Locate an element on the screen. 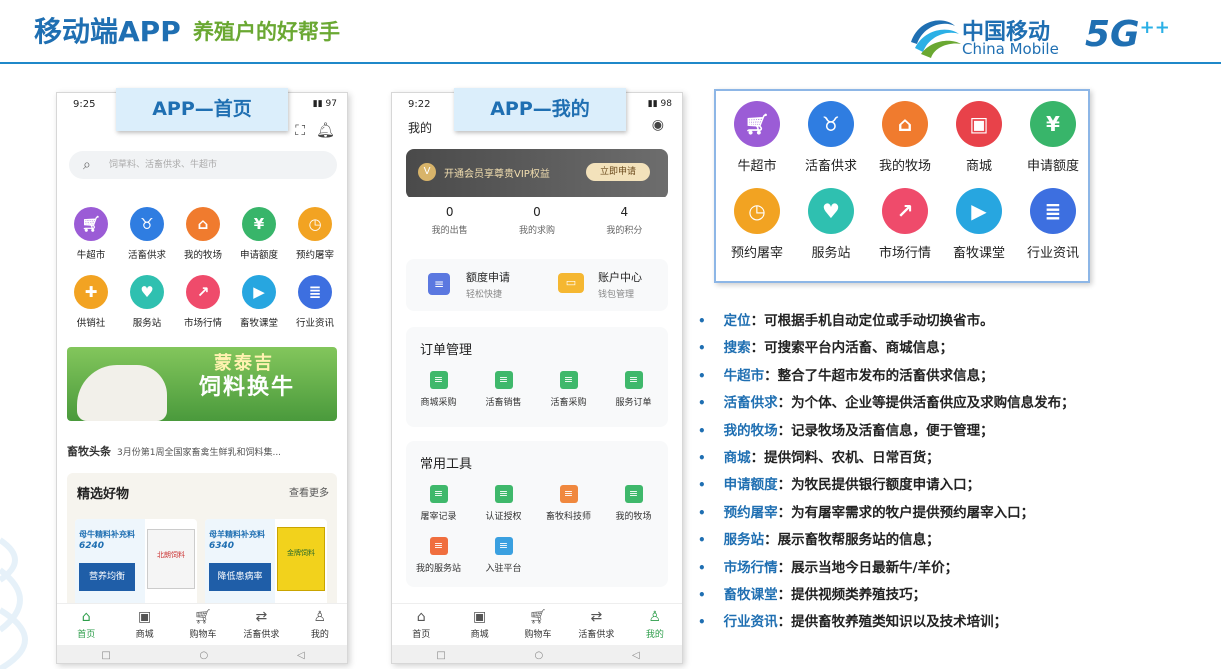 This screenshot has height=669, width=1221. home-icon-item: ♉ 活畜供求 is located at coordinates (147, 234).